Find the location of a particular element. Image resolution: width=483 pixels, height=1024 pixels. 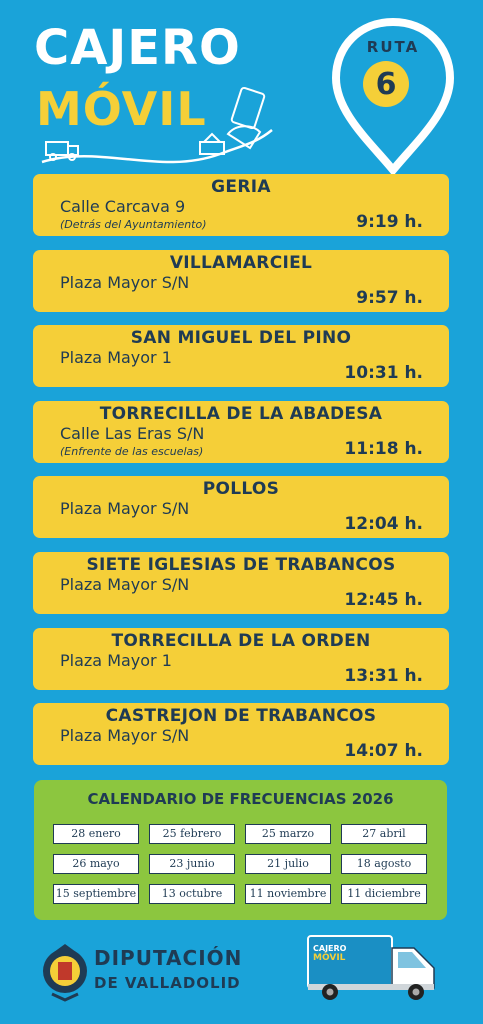

stop-time: 10:31 h. is located at coordinates (383, 373).